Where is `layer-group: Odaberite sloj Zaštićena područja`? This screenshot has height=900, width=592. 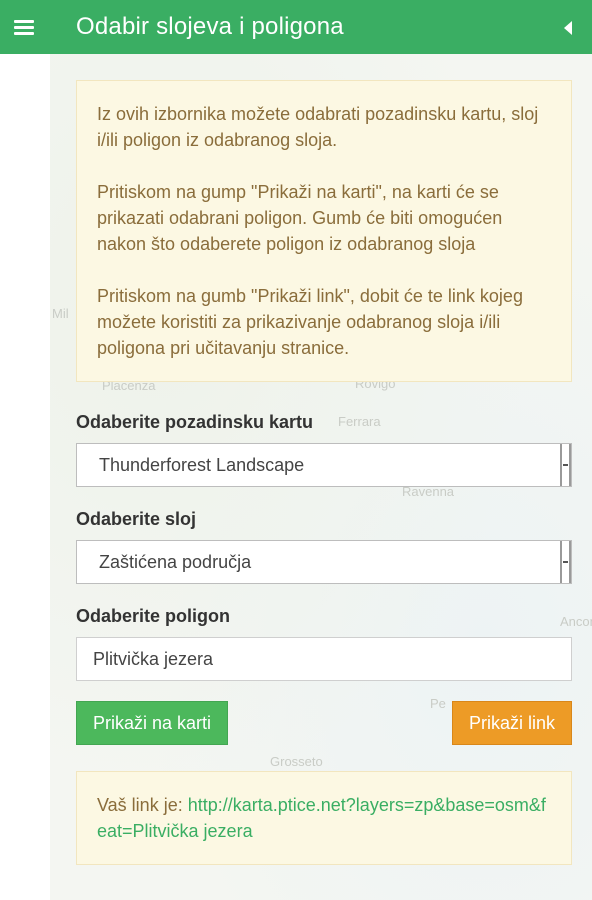 layer-group: Odaberite sloj Zaštićena područja is located at coordinates (324, 546).